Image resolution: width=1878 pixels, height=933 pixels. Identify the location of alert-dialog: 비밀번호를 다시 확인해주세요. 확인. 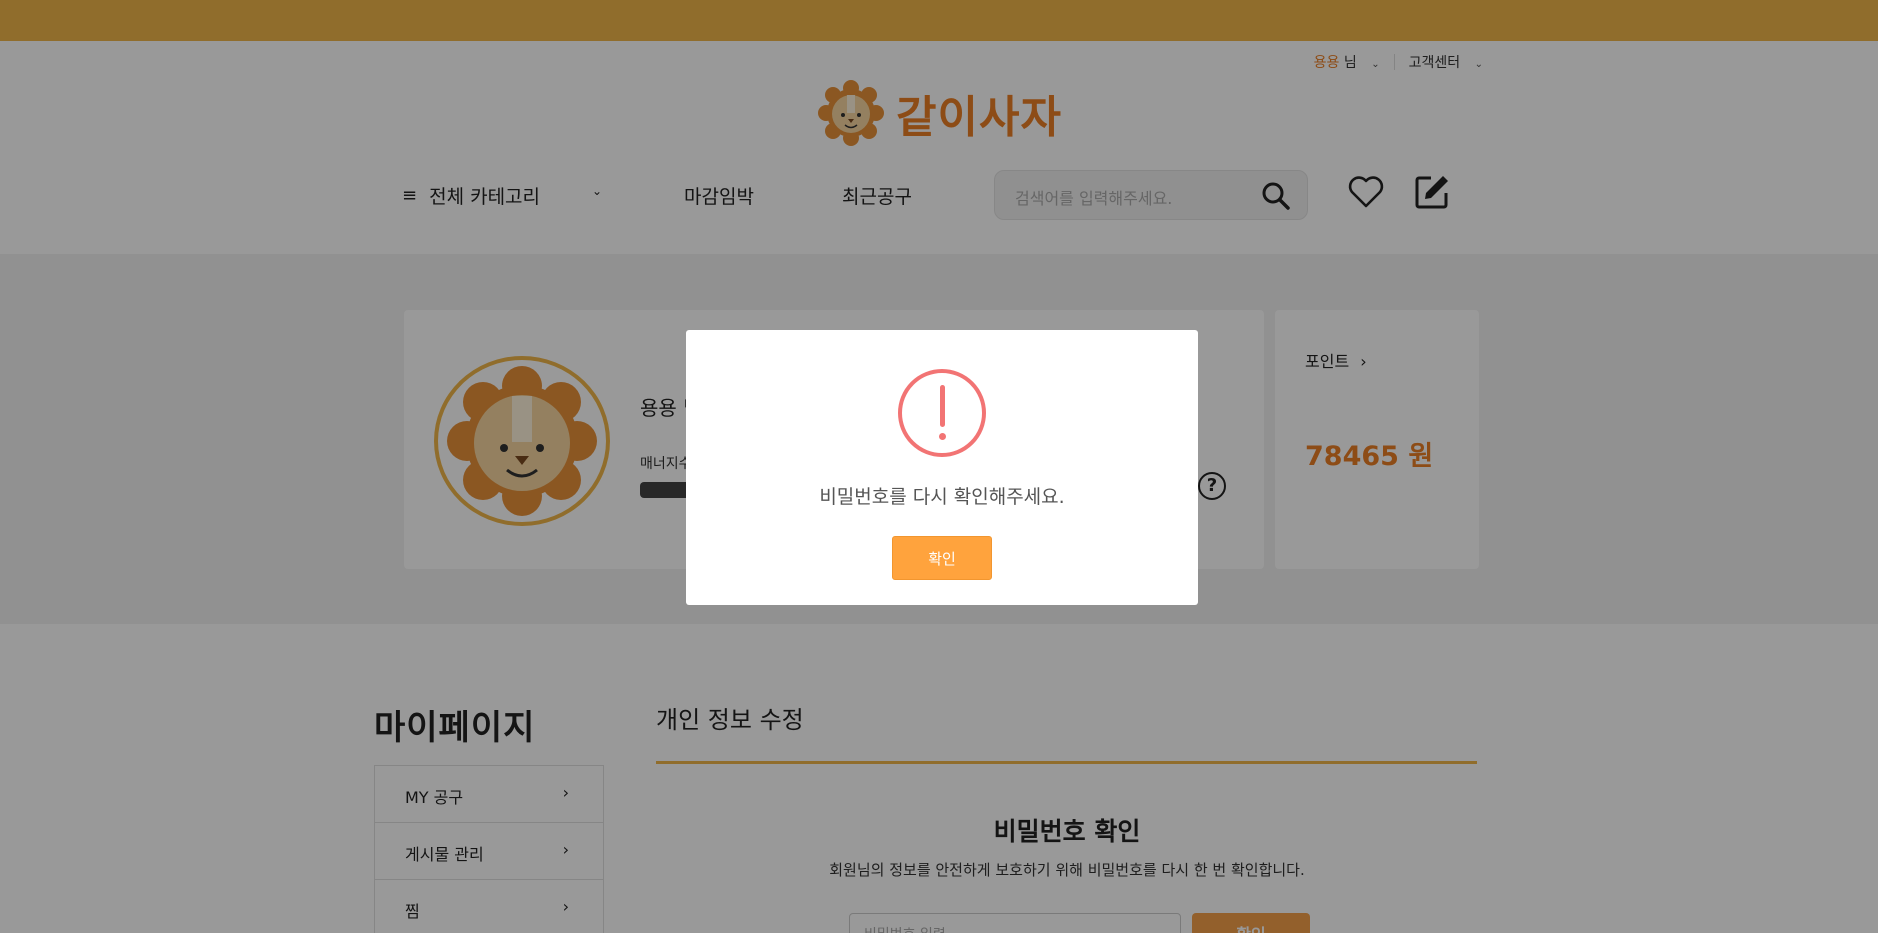
(942, 467).